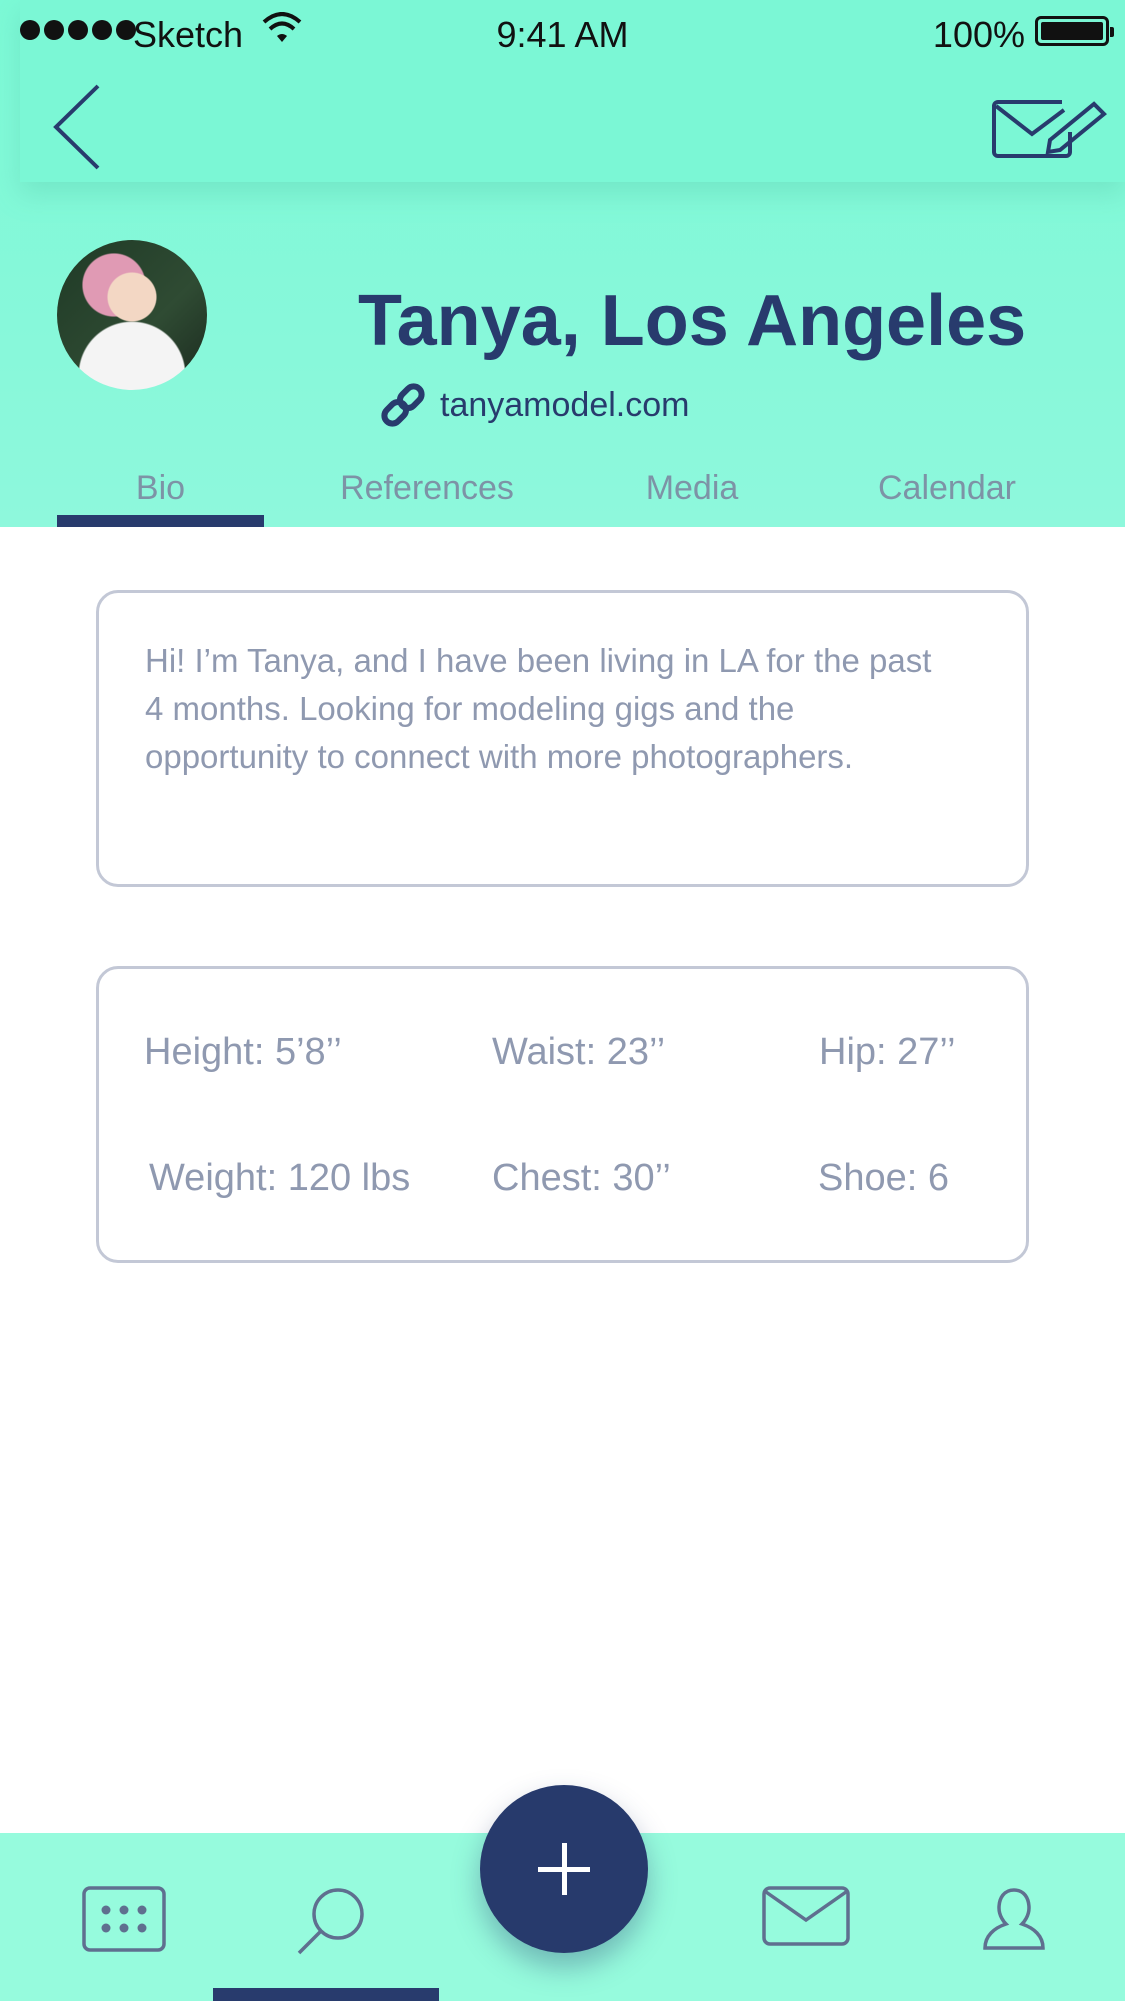 The width and height of the screenshot is (1125, 2001). I want to click on envelope-pencil-icon, so click(1049, 129).